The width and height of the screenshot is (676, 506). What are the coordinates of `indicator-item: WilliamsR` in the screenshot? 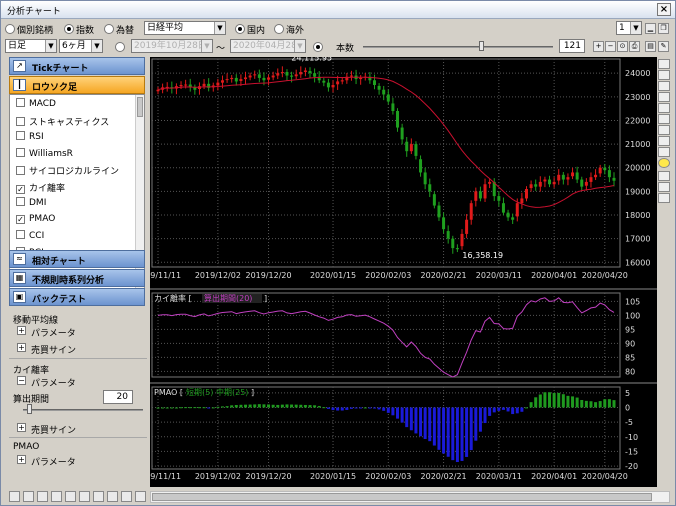 It's located at (44, 154).